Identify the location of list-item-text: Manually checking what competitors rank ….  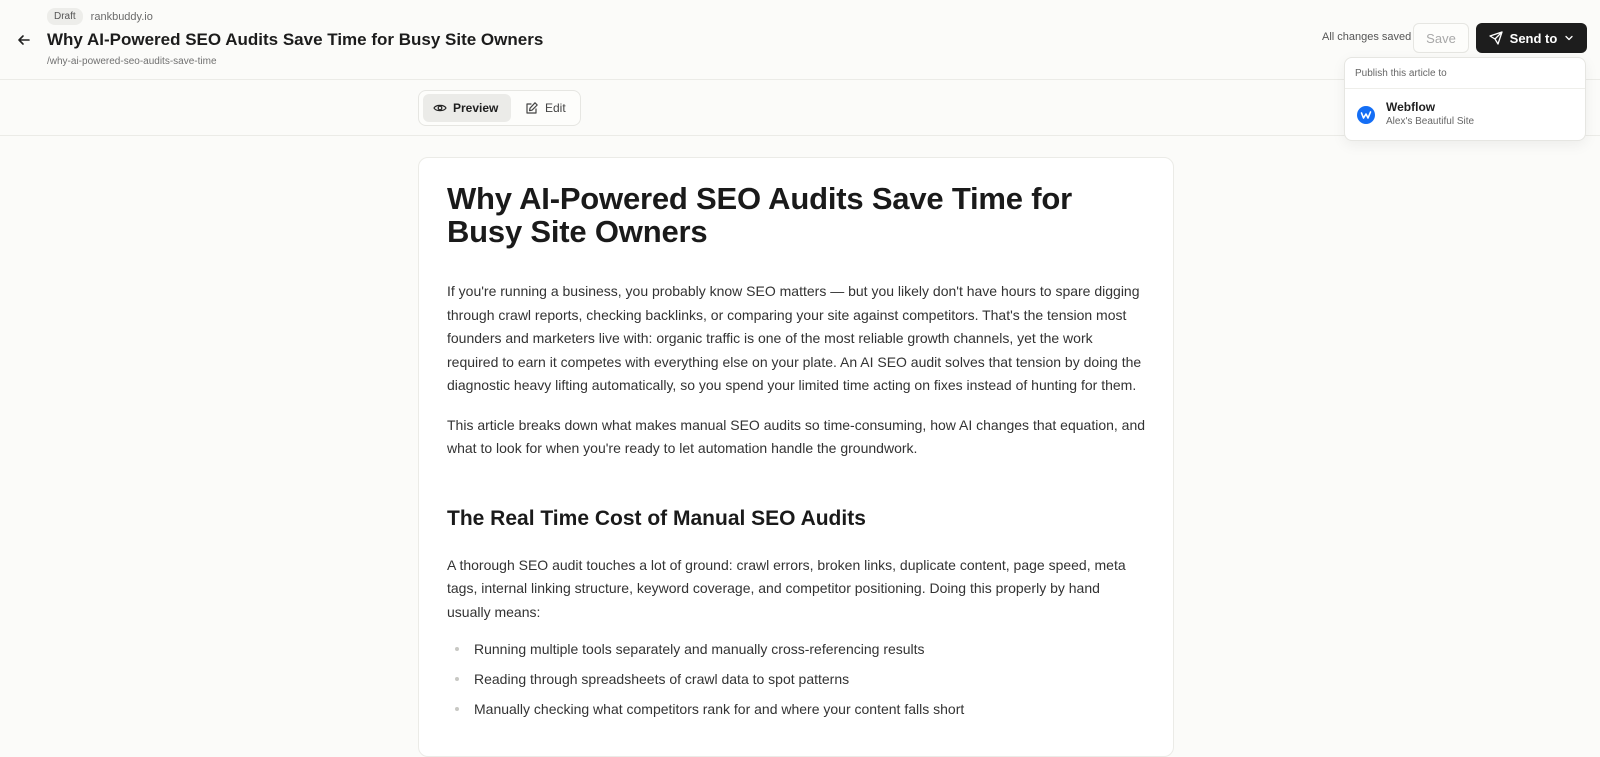
(719, 709).